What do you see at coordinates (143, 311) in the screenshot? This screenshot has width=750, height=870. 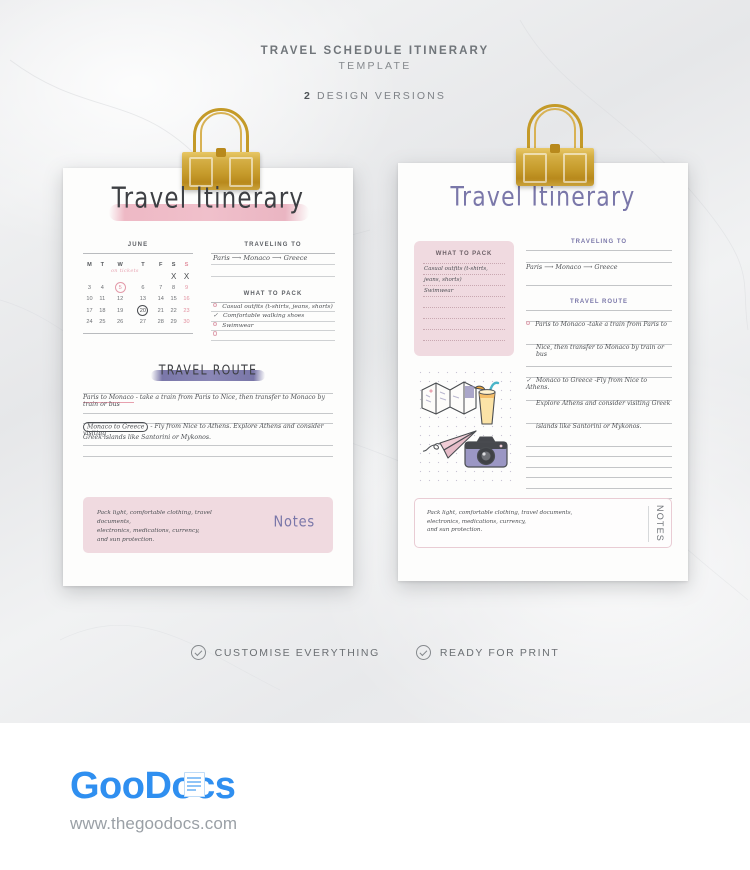 I see `calendar-day-circled-dark: 20` at bounding box center [143, 311].